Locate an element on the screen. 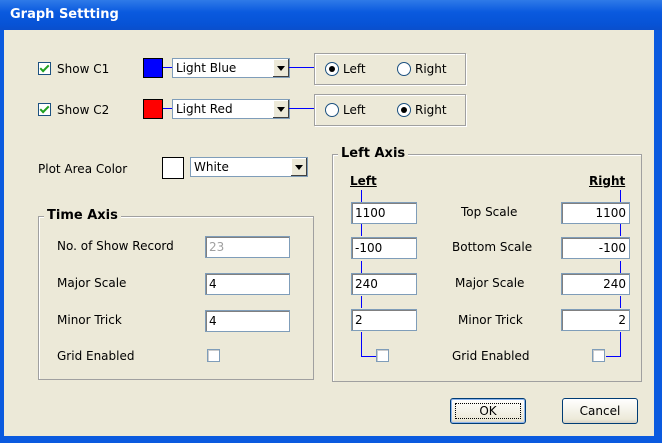 This screenshot has width=662, height=443. c1-color-combo: Light Blue is located at coordinates (231, 68).